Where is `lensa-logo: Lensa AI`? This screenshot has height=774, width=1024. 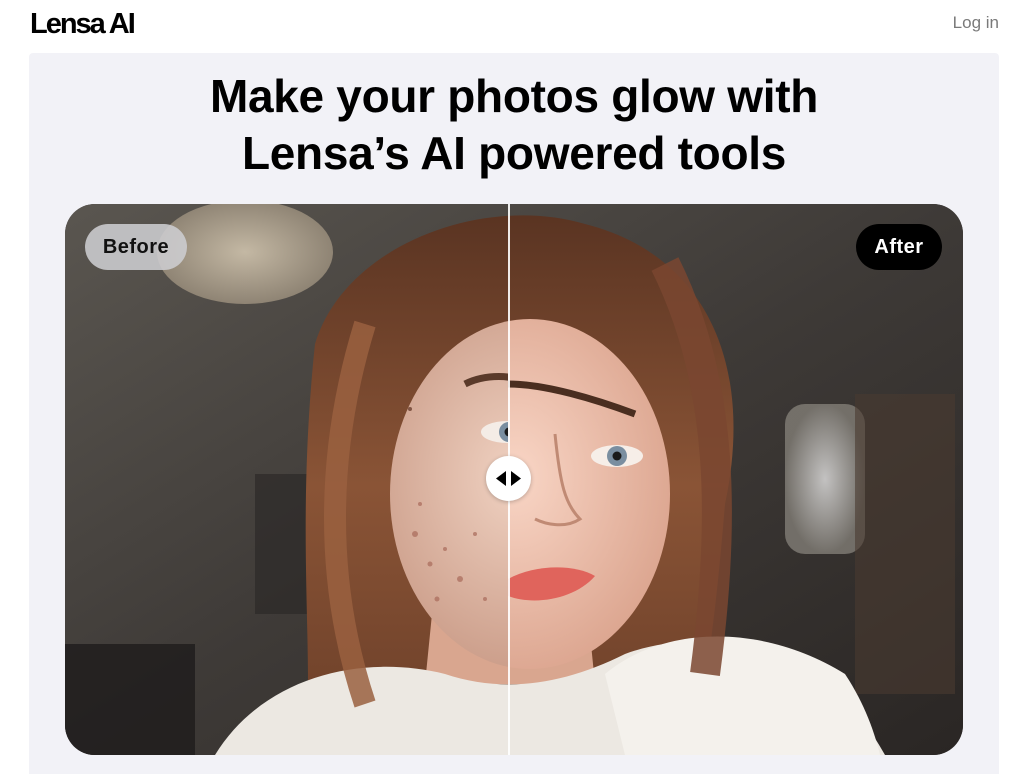
lensa-logo: Lensa AI is located at coordinates (83, 24).